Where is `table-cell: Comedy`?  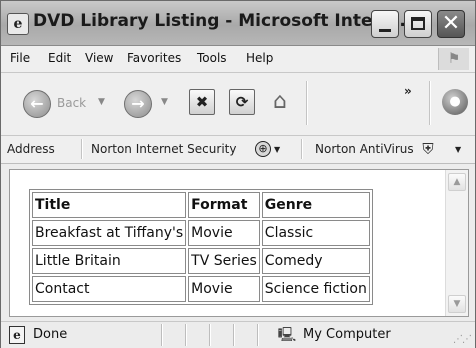 table-cell: Comedy is located at coordinates (315, 261).